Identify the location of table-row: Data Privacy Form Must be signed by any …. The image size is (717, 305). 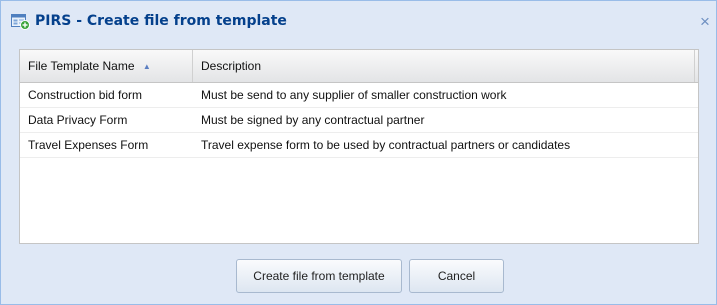
(359, 120).